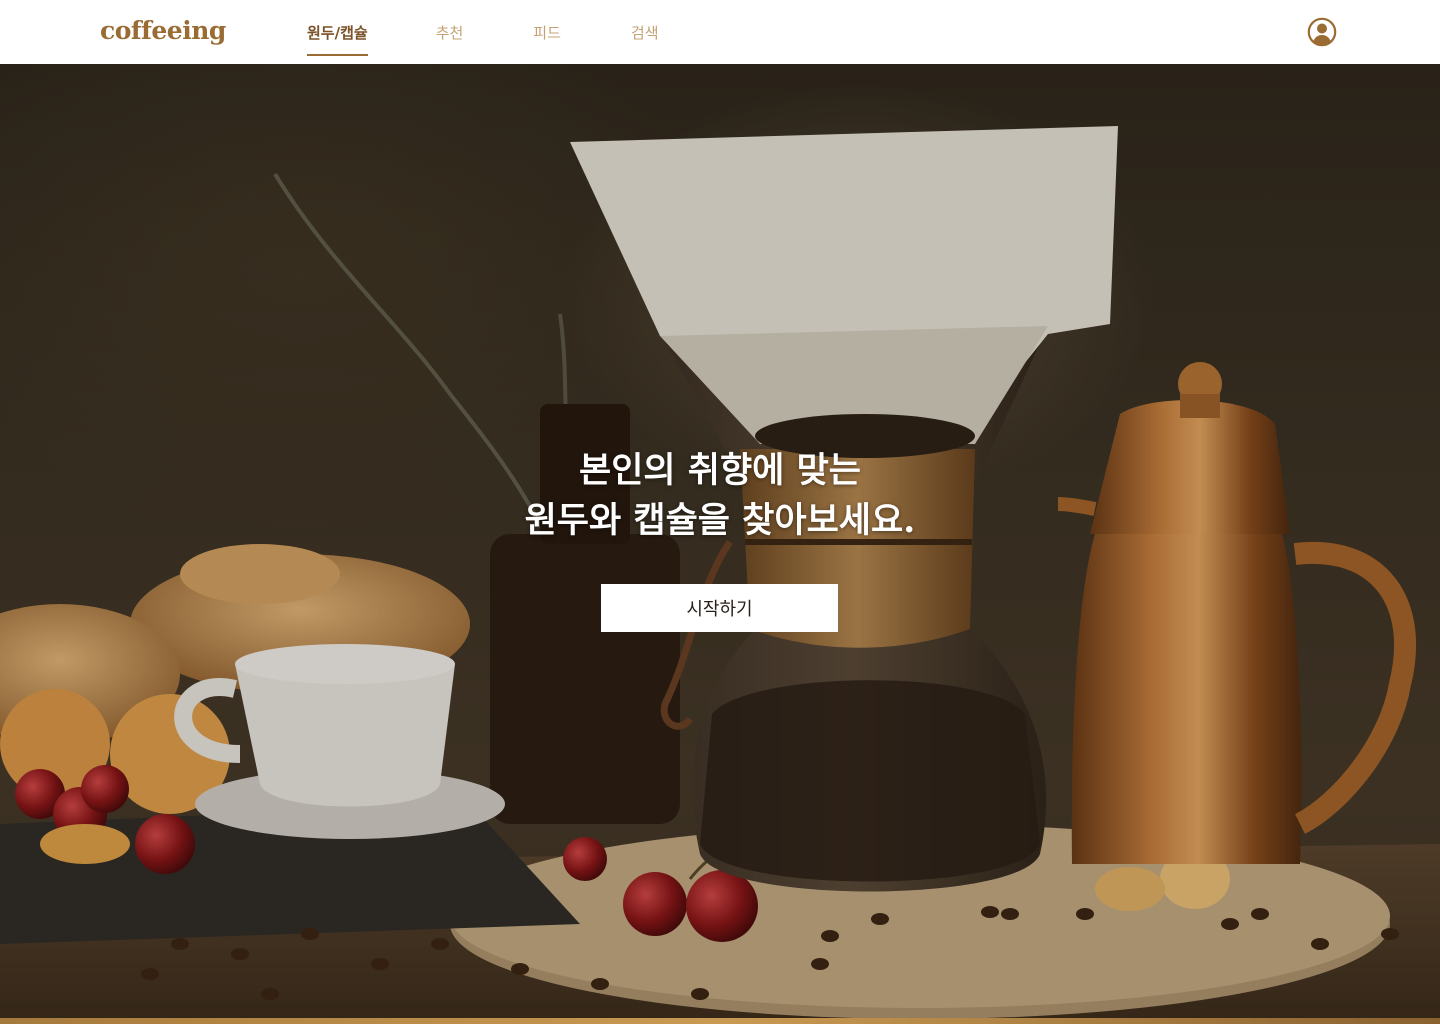  I want to click on nav-item-search: 검색, so click(645, 32).